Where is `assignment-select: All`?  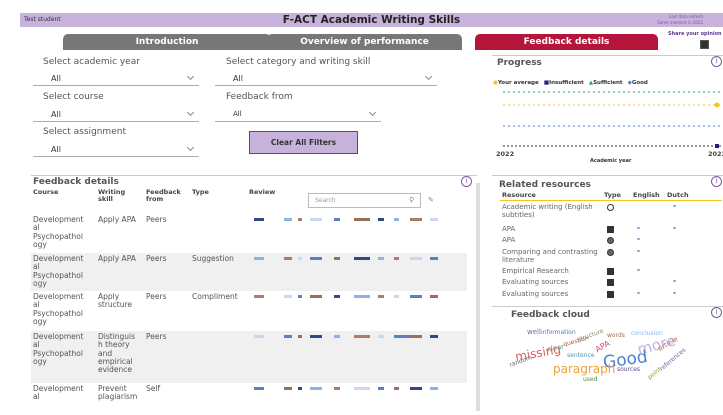
assignment-select: All is located at coordinates (116, 150).